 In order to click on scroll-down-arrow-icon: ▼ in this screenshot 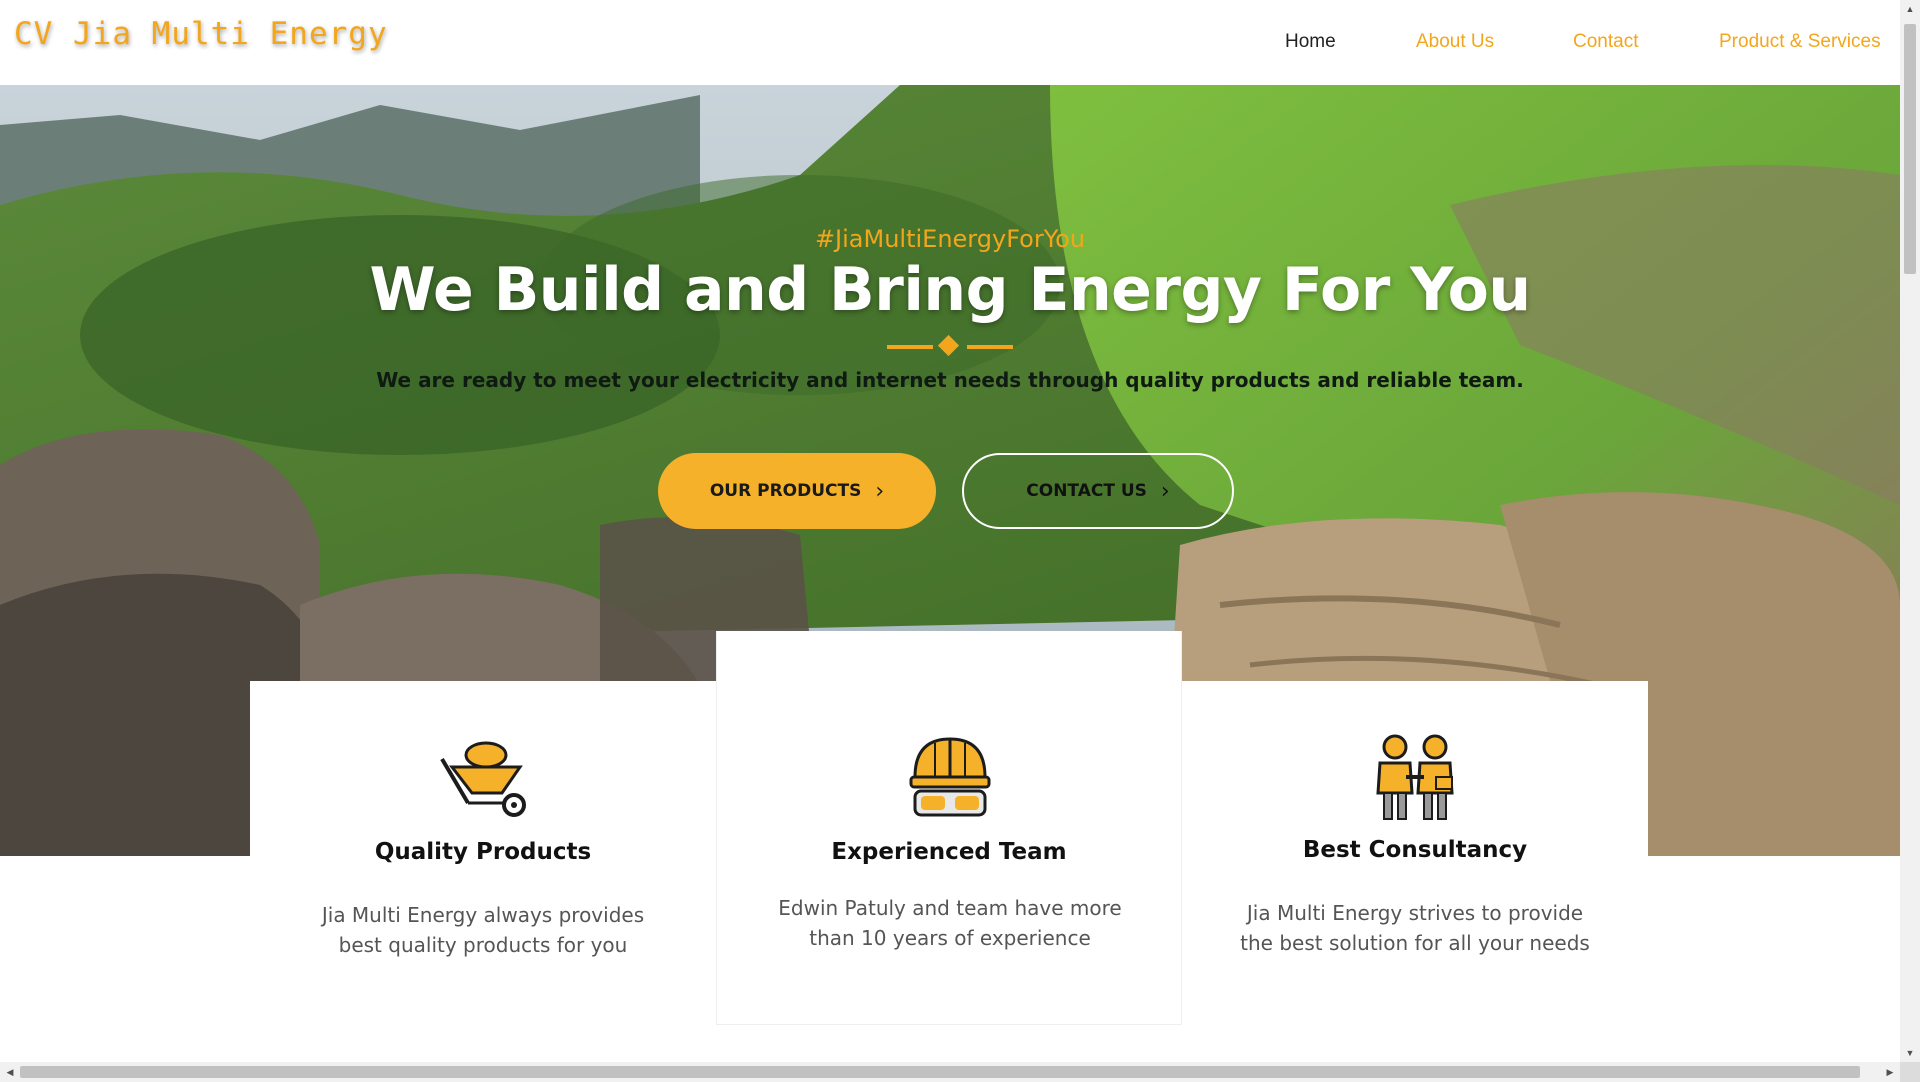, I will do `click(1910, 1053)`.